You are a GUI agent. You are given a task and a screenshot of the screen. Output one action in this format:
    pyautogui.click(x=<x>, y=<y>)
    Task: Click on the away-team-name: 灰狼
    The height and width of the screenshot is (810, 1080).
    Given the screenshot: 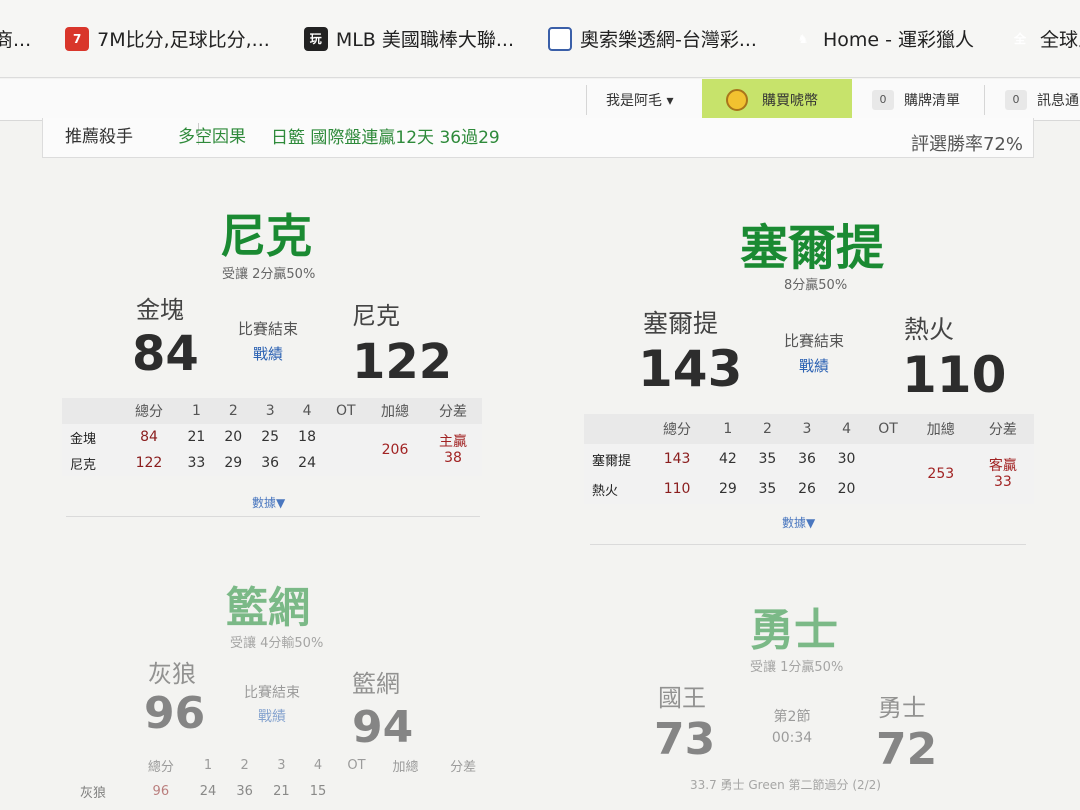 What is the action you would take?
    pyautogui.click(x=172, y=674)
    